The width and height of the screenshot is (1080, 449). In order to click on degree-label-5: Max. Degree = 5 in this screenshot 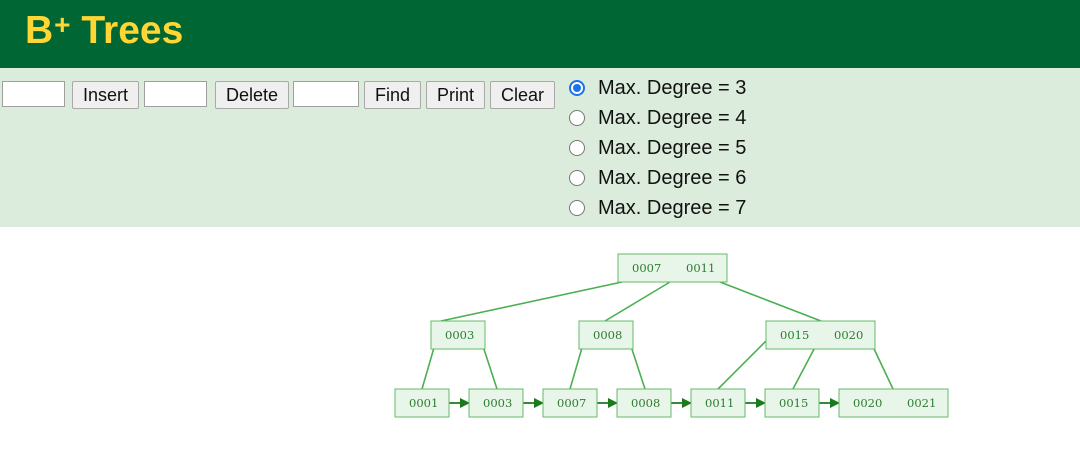, I will do `click(672, 147)`.